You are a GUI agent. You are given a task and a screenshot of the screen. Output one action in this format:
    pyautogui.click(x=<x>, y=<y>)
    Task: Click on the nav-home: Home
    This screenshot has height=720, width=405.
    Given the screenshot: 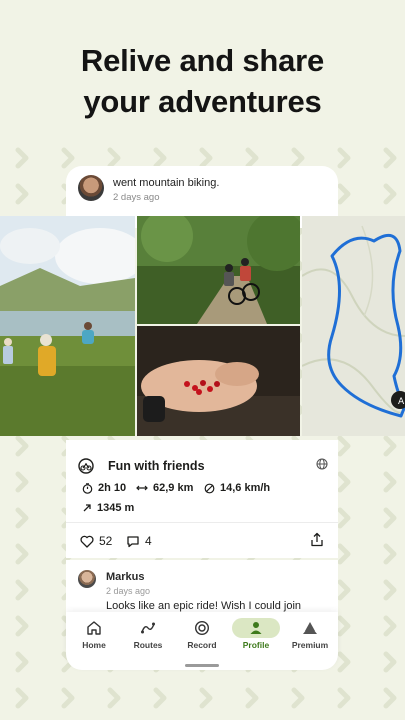 What is the action you would take?
    pyautogui.click(x=94, y=637)
    